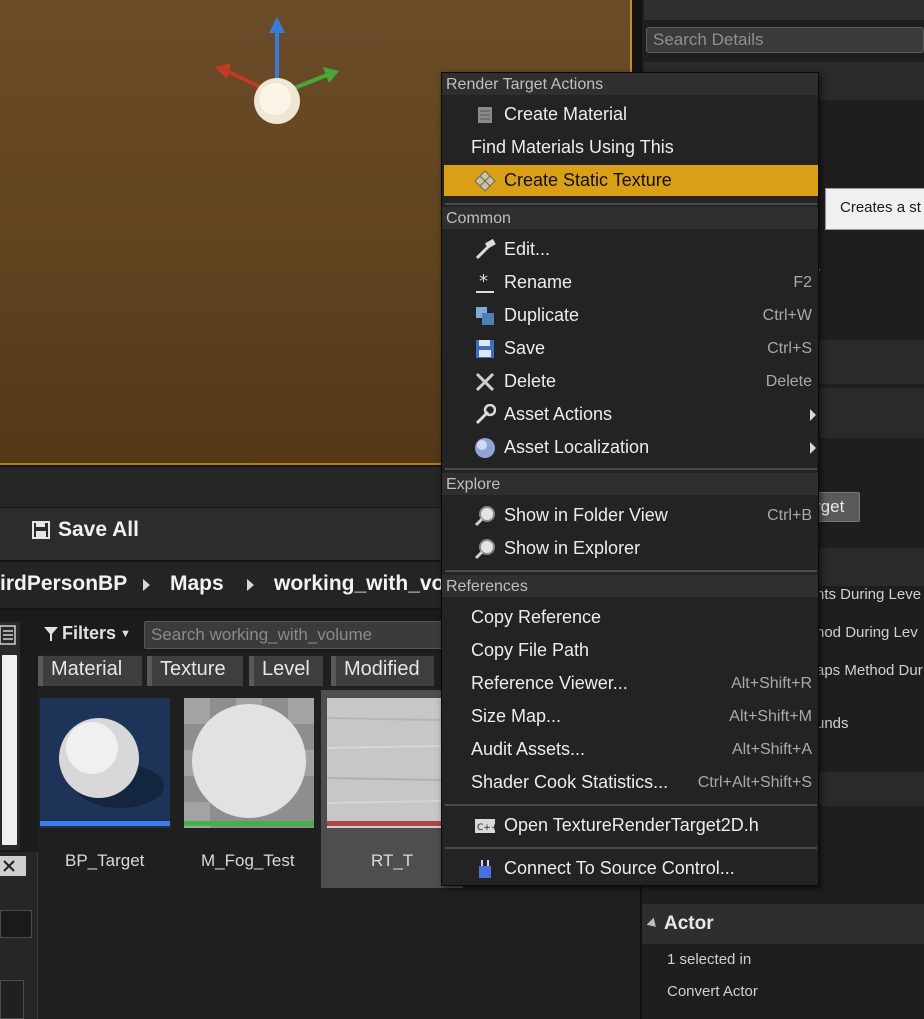  Describe the element at coordinates (770, 716) in the screenshot. I see `menu-item-shortcut: Alt+Shift+M` at that location.